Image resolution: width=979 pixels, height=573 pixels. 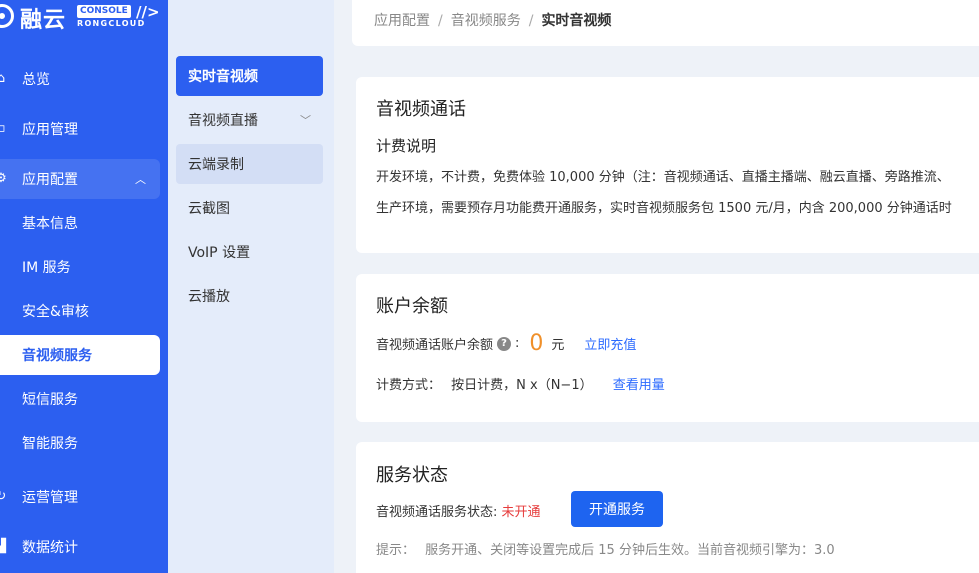 I want to click on sidebar-item-app-management: ▫ 应用管理, so click(x=80, y=129).